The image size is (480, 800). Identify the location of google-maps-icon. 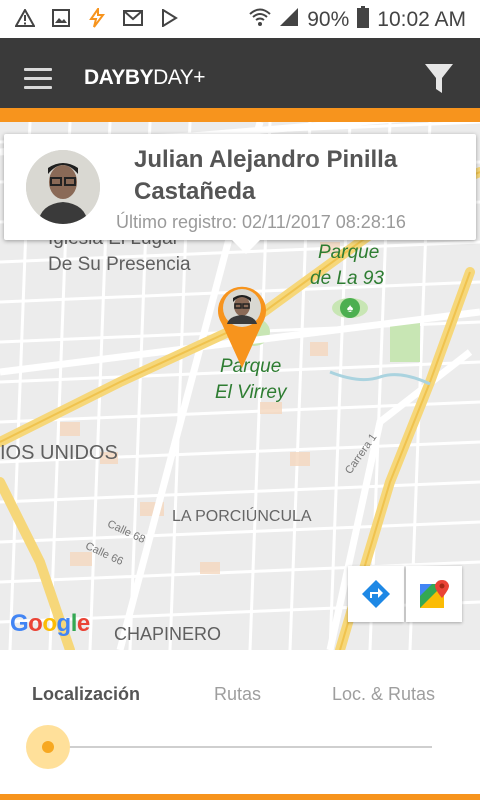
(434, 594).